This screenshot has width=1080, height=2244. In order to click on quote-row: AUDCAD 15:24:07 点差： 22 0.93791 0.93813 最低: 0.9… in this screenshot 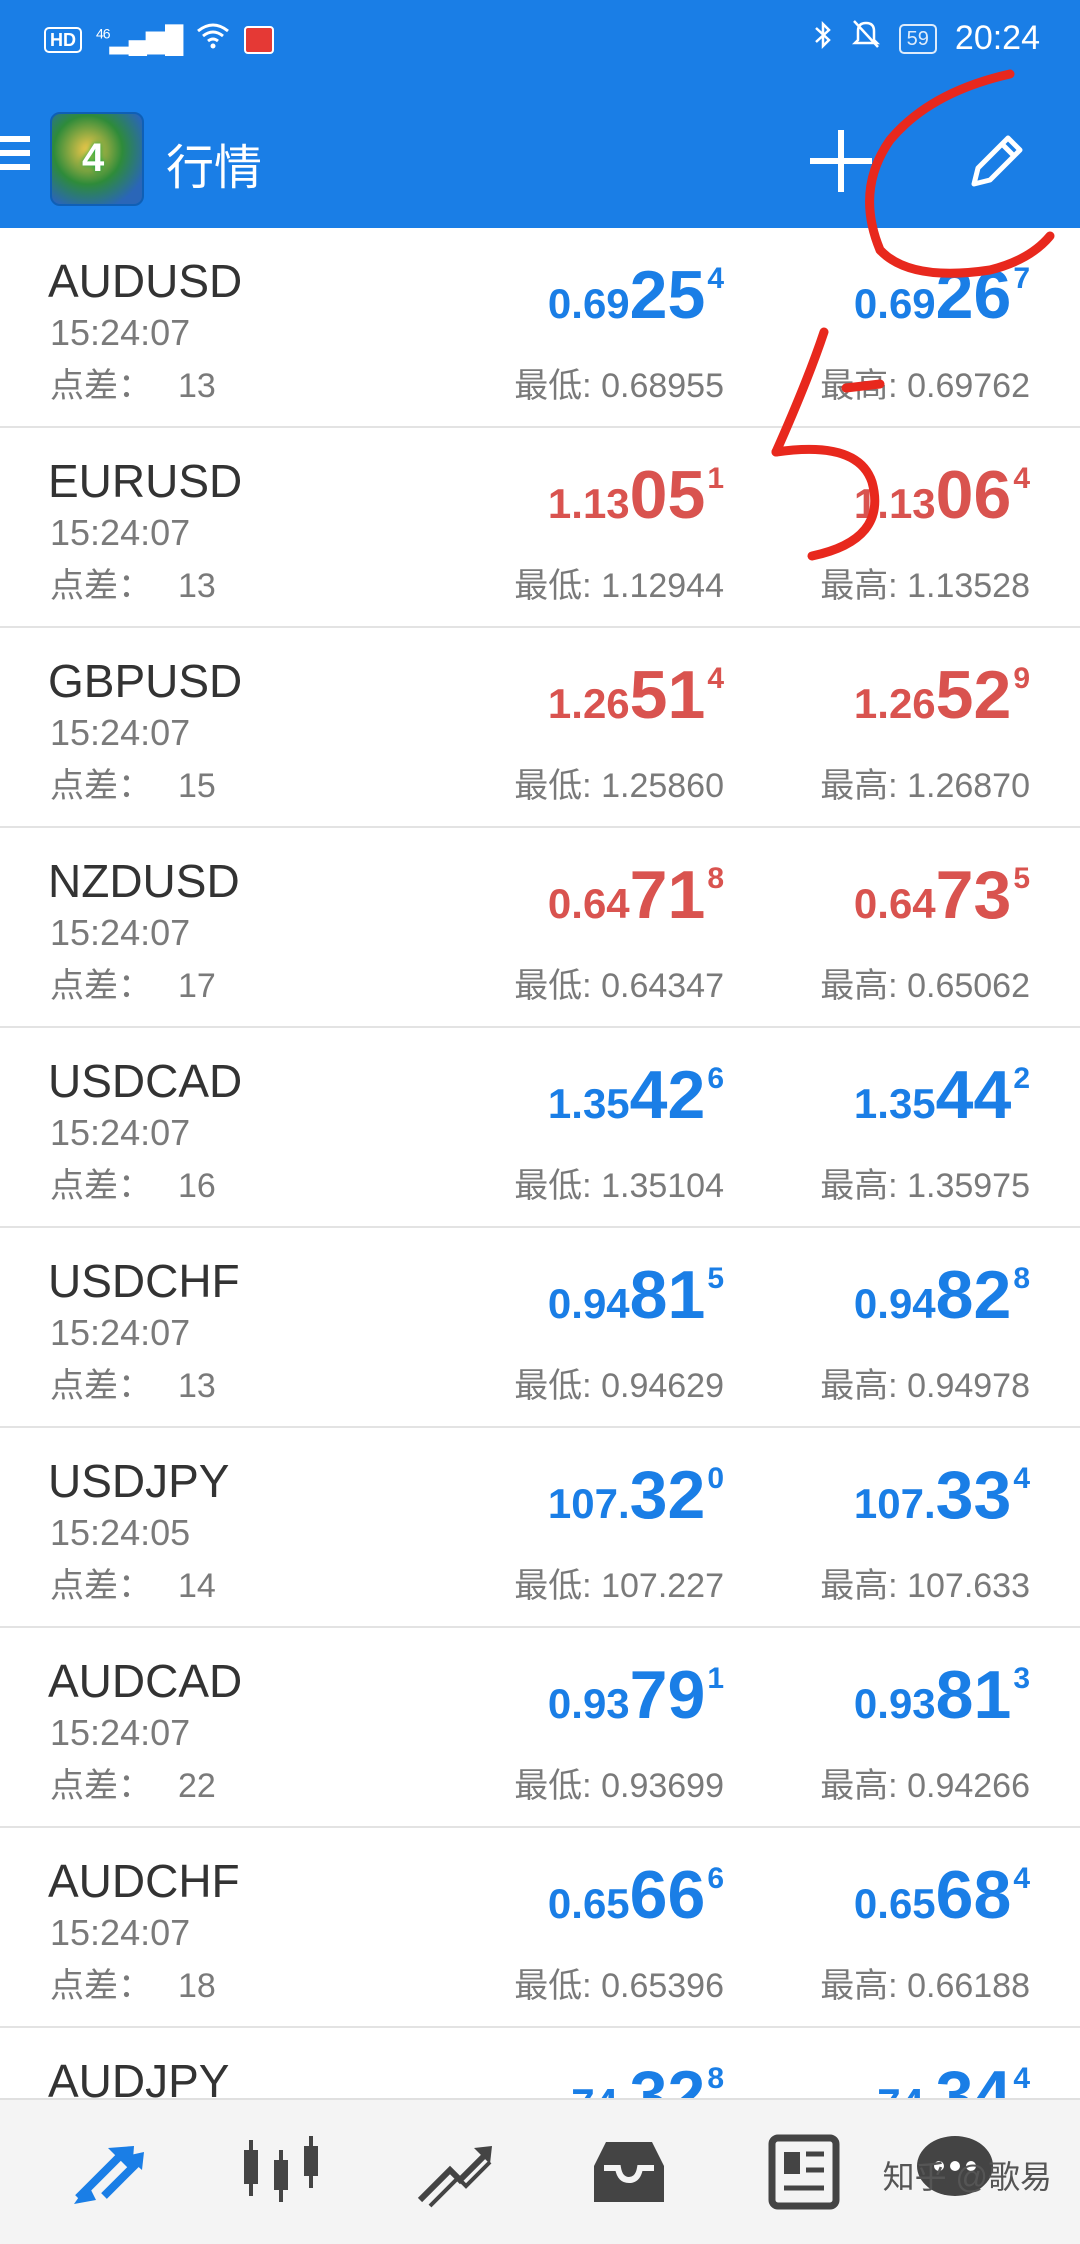, I will do `click(540, 1728)`.